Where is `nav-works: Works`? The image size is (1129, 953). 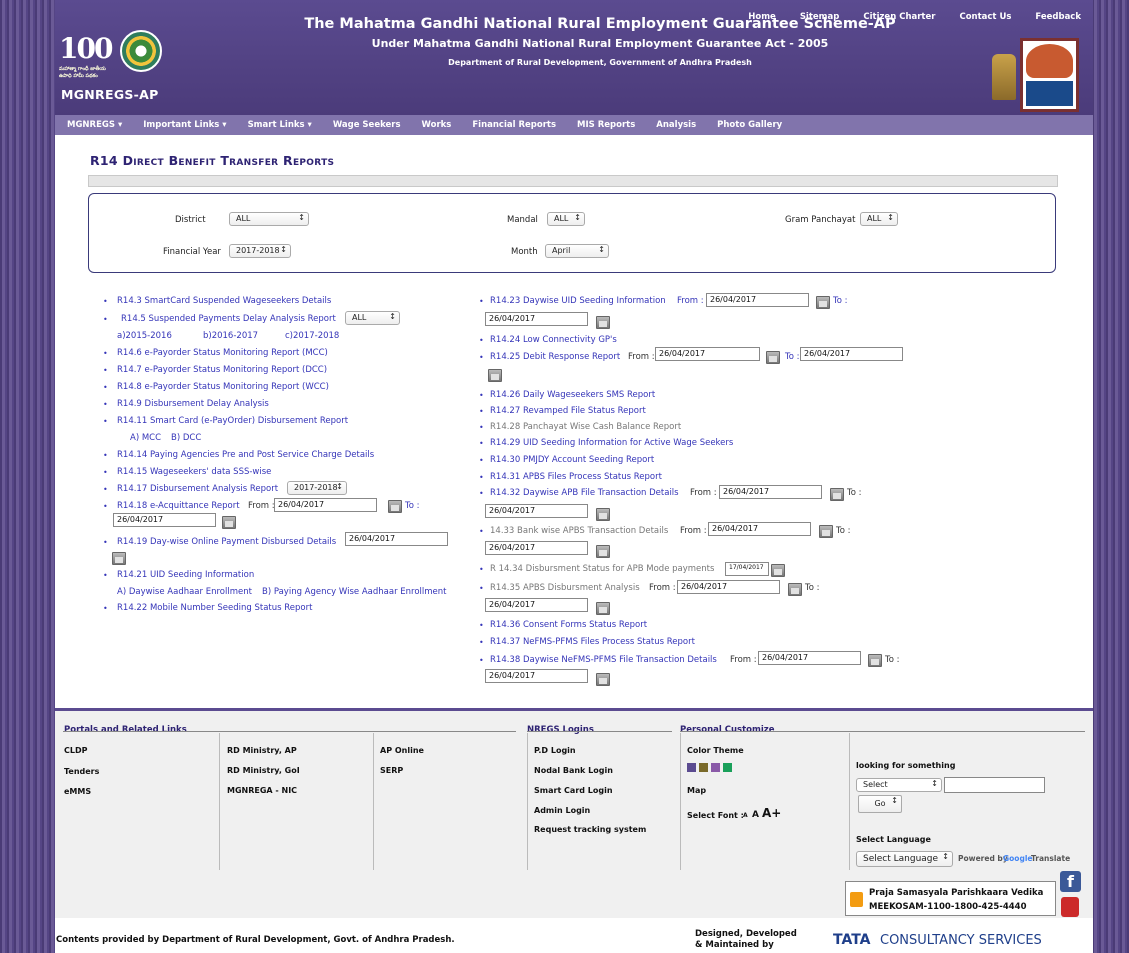 nav-works: Works is located at coordinates (437, 125).